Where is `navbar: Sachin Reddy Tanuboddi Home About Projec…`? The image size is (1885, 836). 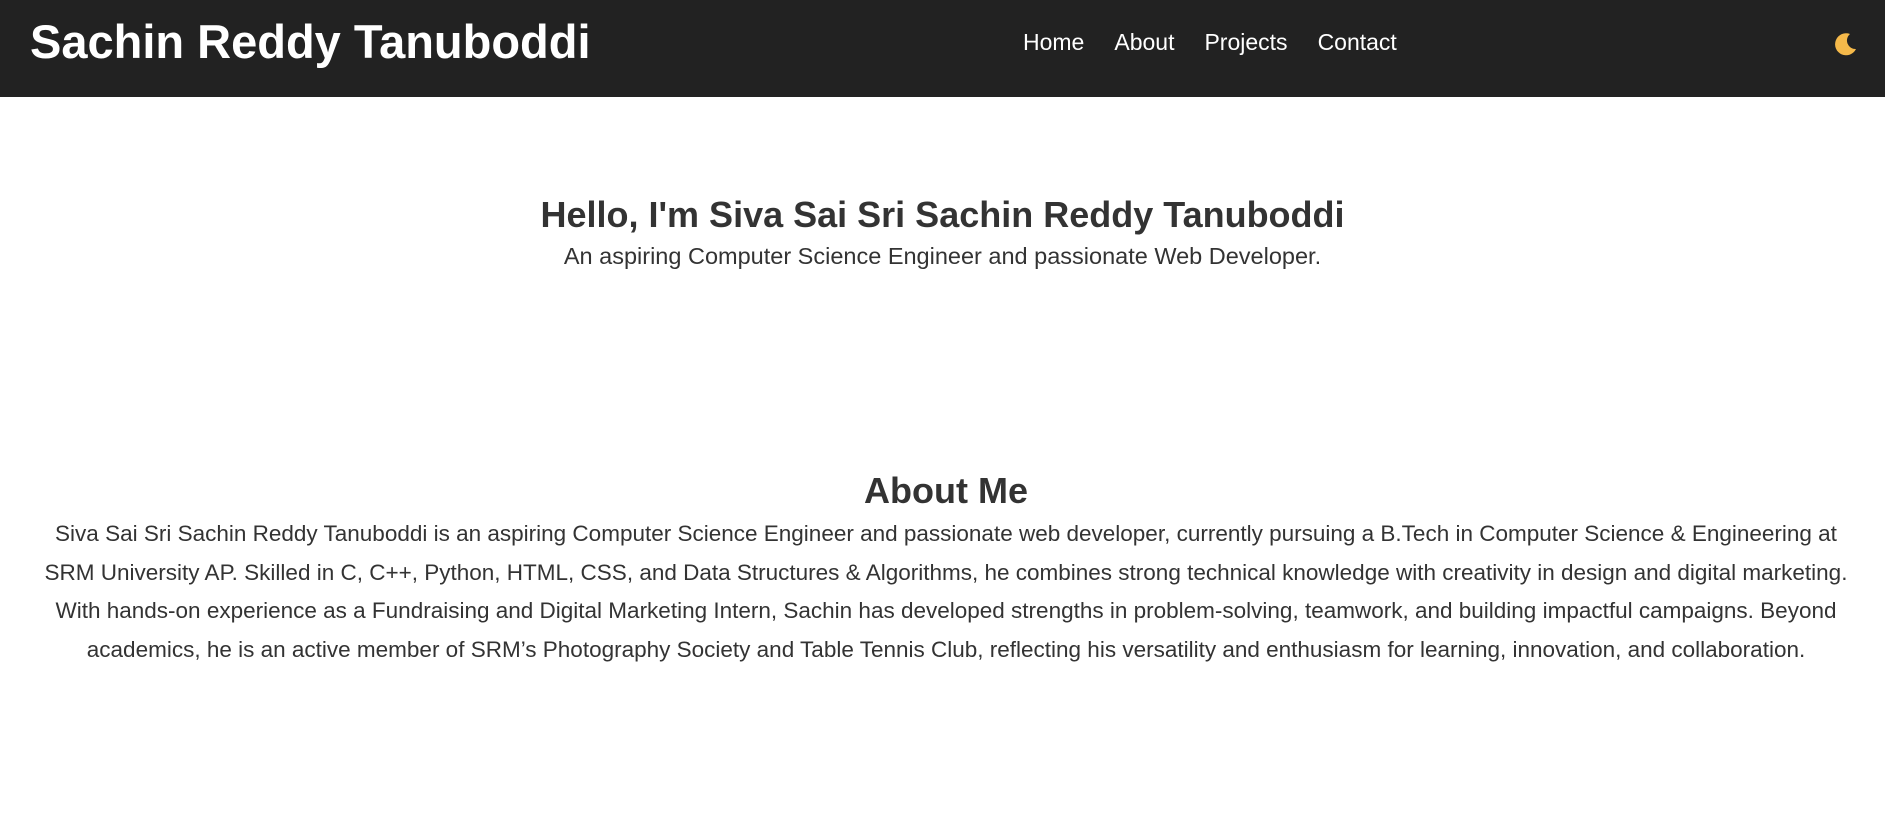
navbar: Sachin Reddy Tanuboddi Home About Projec… is located at coordinates (942, 48).